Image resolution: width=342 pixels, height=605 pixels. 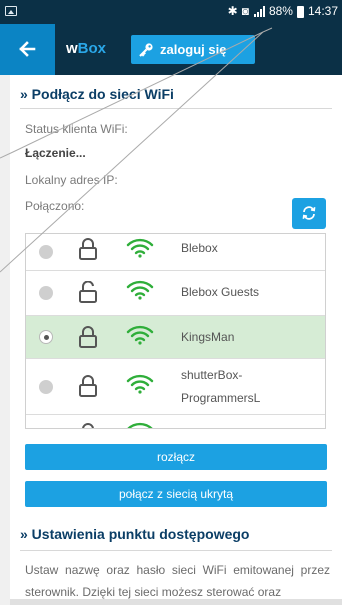 I want to click on login-button: zaloguj się, so click(x=193, y=49).